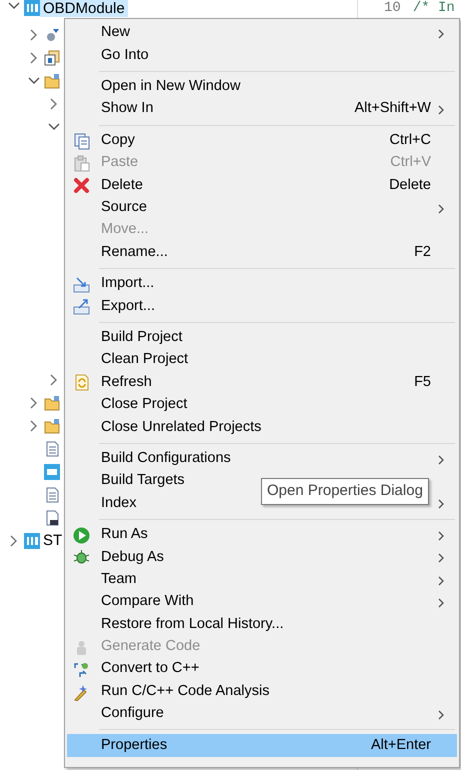 This screenshot has height=770, width=461. What do you see at coordinates (118, 141) in the screenshot?
I see `menu-item: Copy` at bounding box center [118, 141].